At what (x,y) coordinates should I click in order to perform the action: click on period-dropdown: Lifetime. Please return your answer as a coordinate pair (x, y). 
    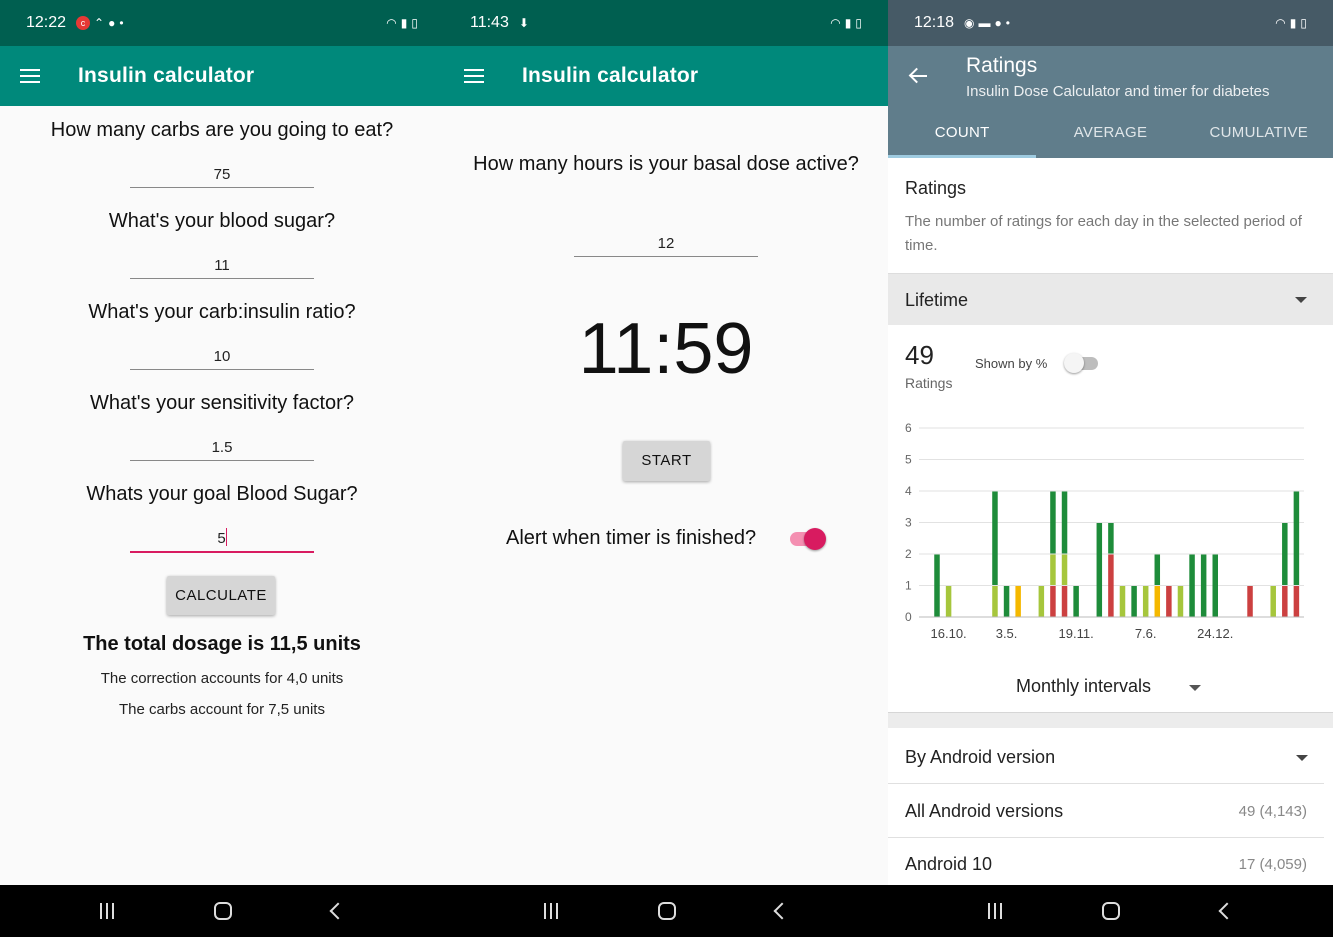
    Looking at the image, I should click on (1110, 299).